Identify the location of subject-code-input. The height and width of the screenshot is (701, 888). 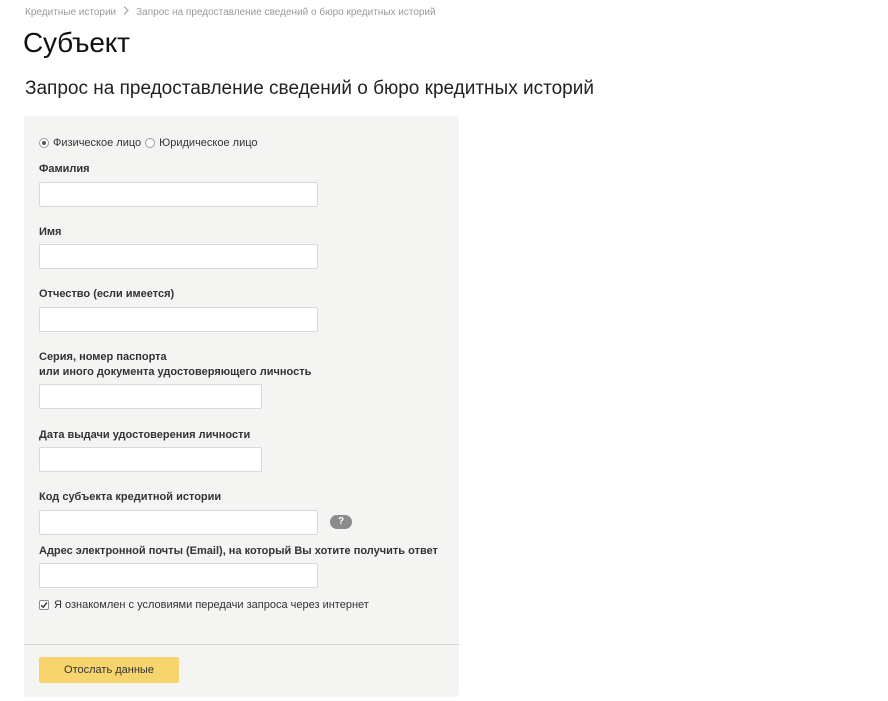
(178, 522).